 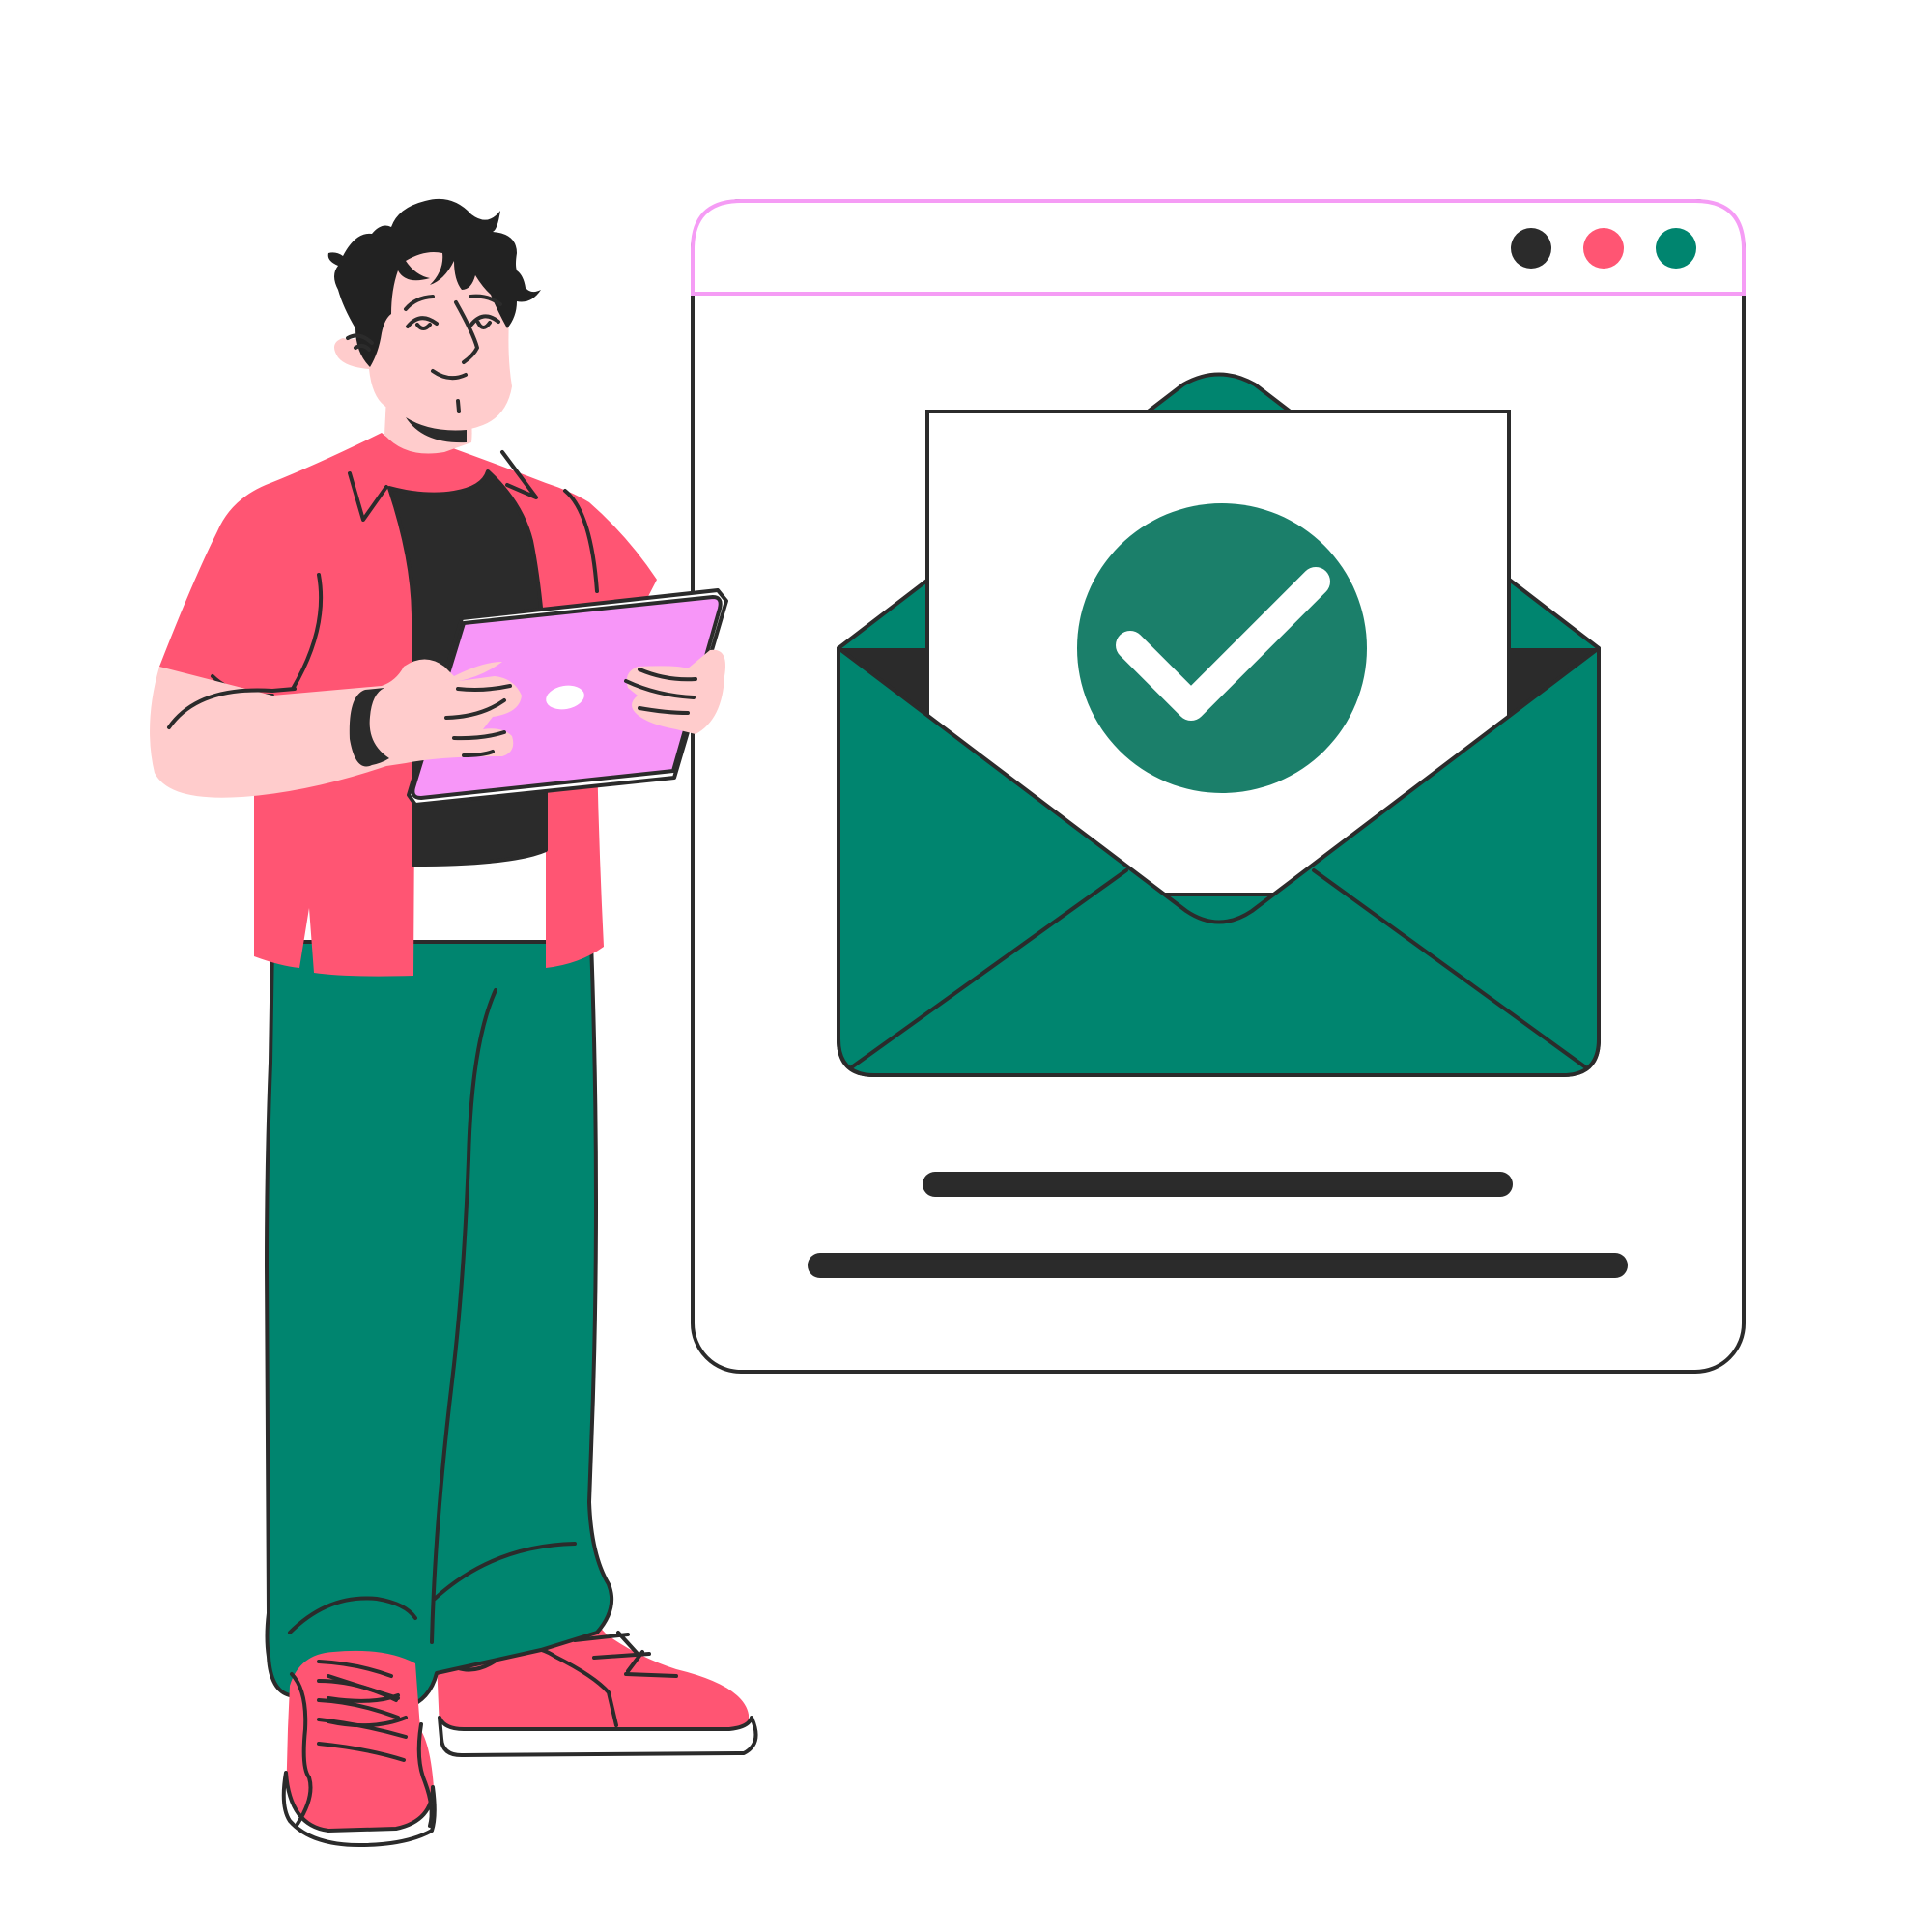 What do you see at coordinates (359, 1748) in the screenshot?
I see `shoe-left` at bounding box center [359, 1748].